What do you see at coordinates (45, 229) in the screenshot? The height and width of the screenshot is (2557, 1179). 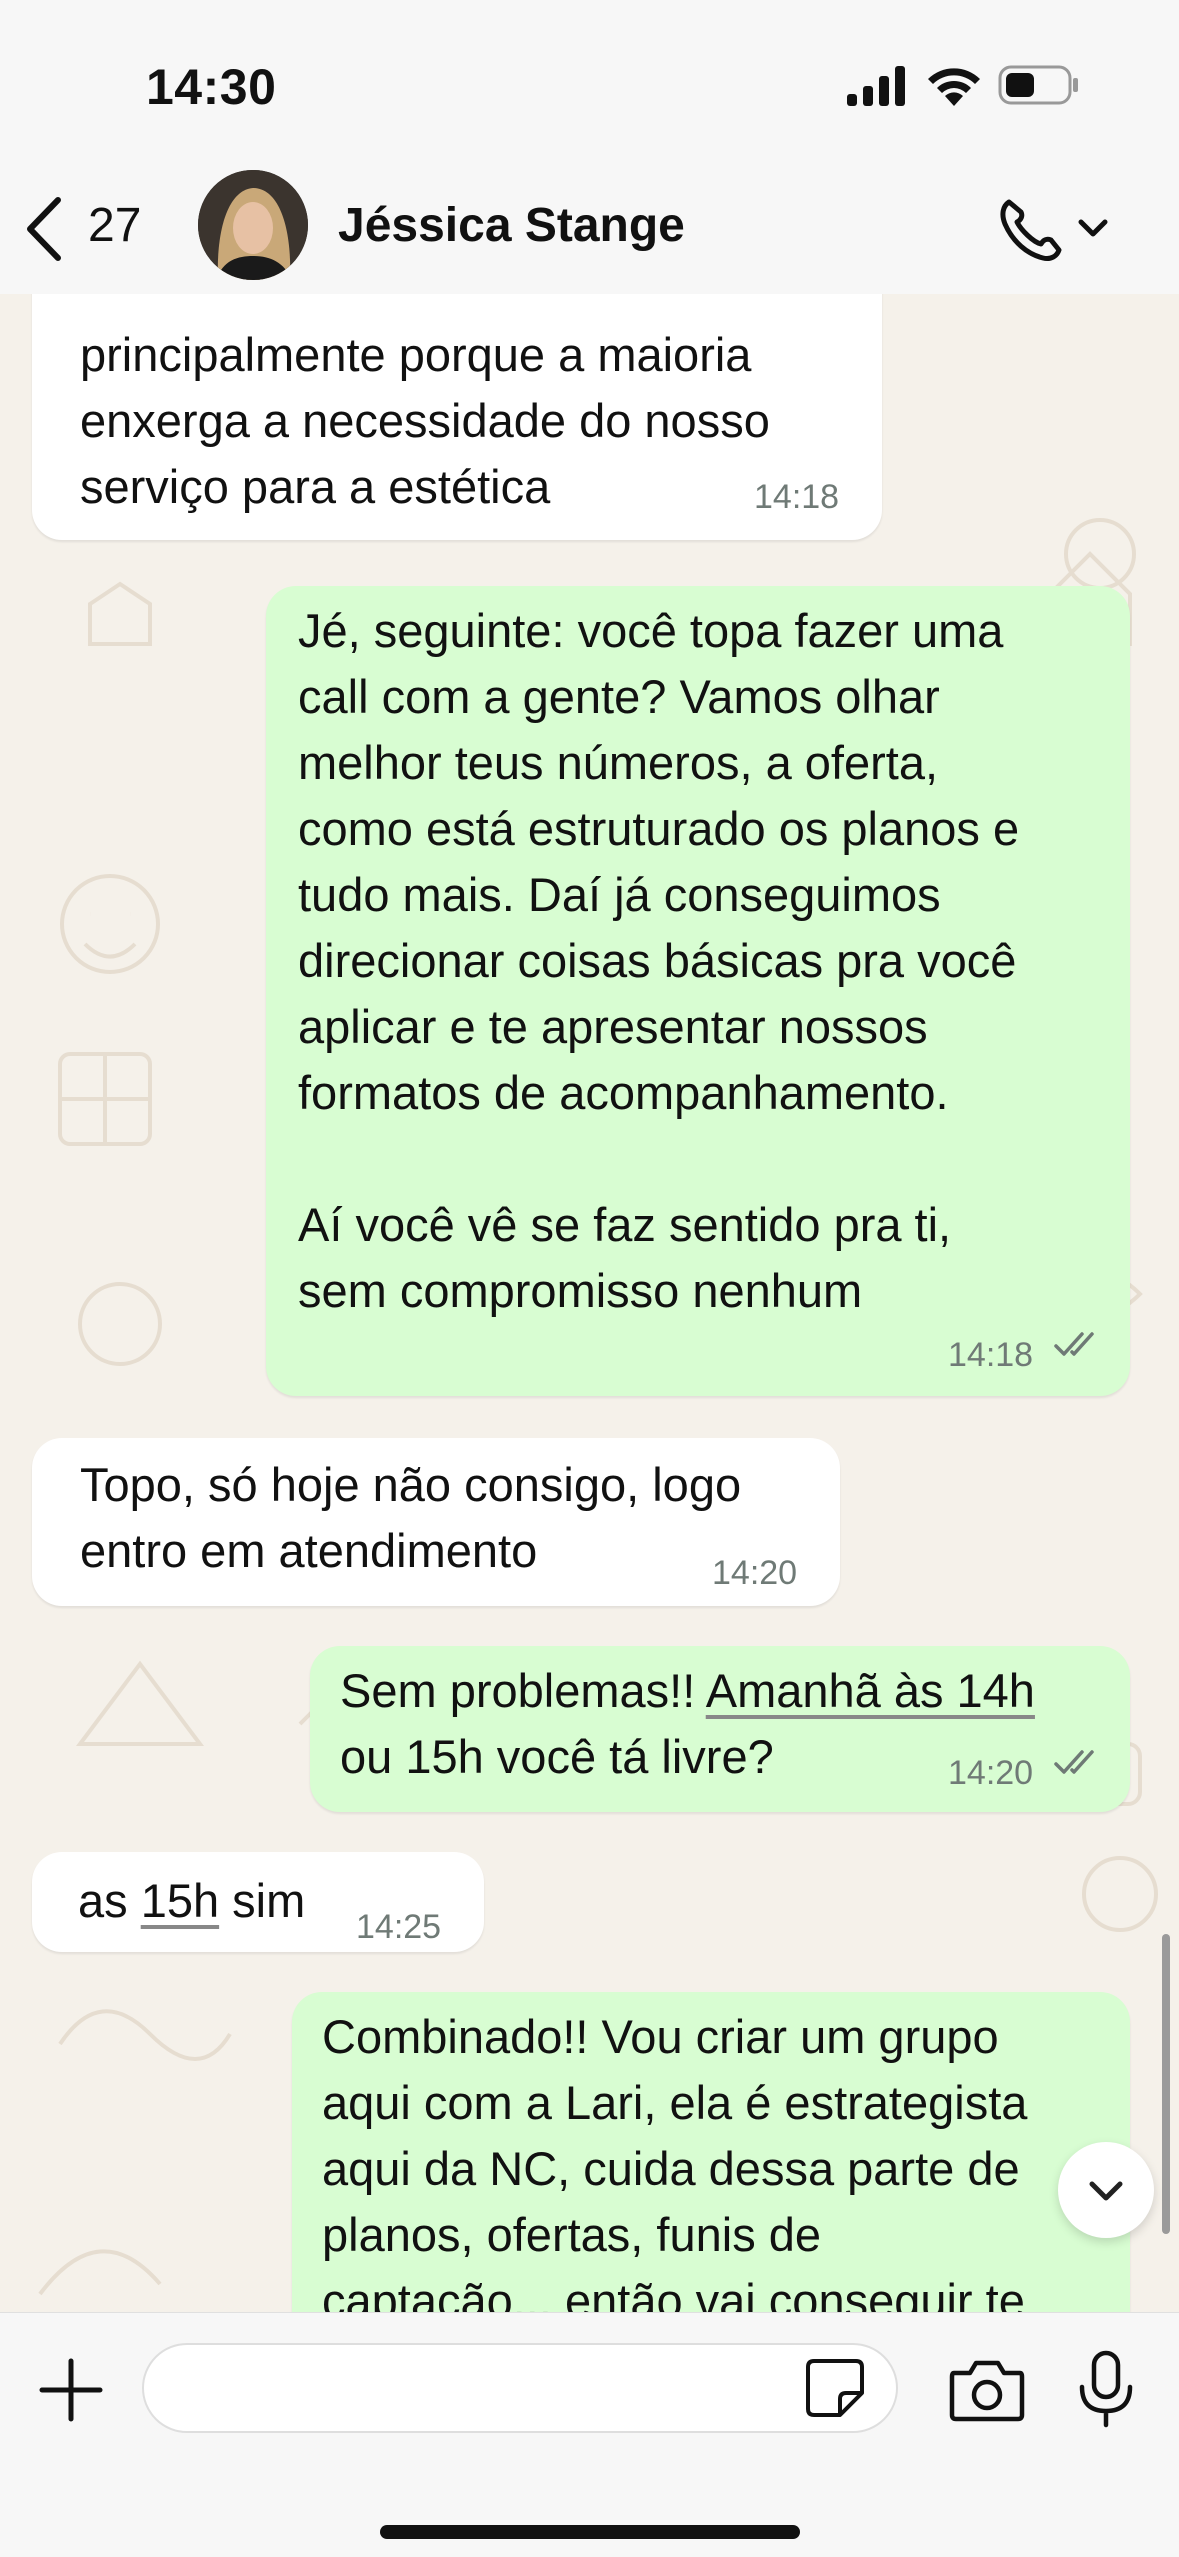 I see `chevron-left-icon` at bounding box center [45, 229].